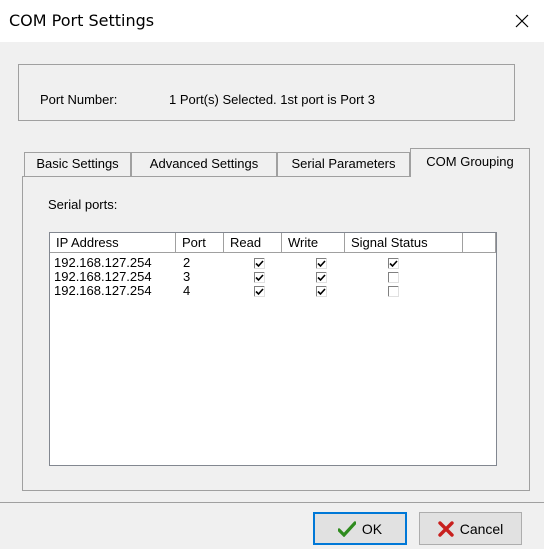  I want to click on column-header-signal-status: Signal Status, so click(404, 243).